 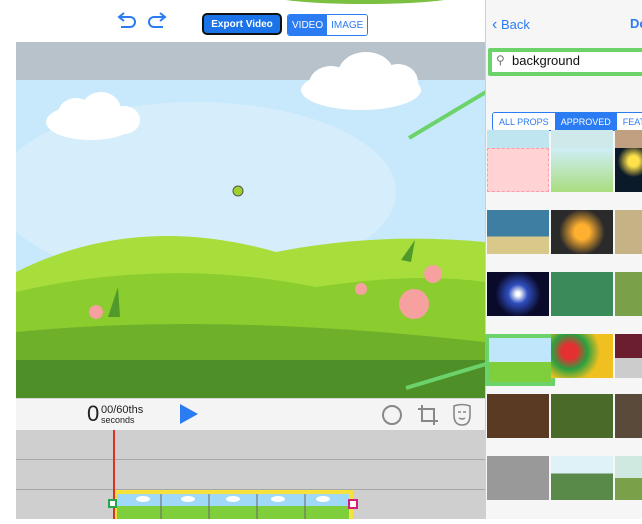 What do you see at coordinates (242, 24) in the screenshot?
I see `export-video-button: Export Video` at bounding box center [242, 24].